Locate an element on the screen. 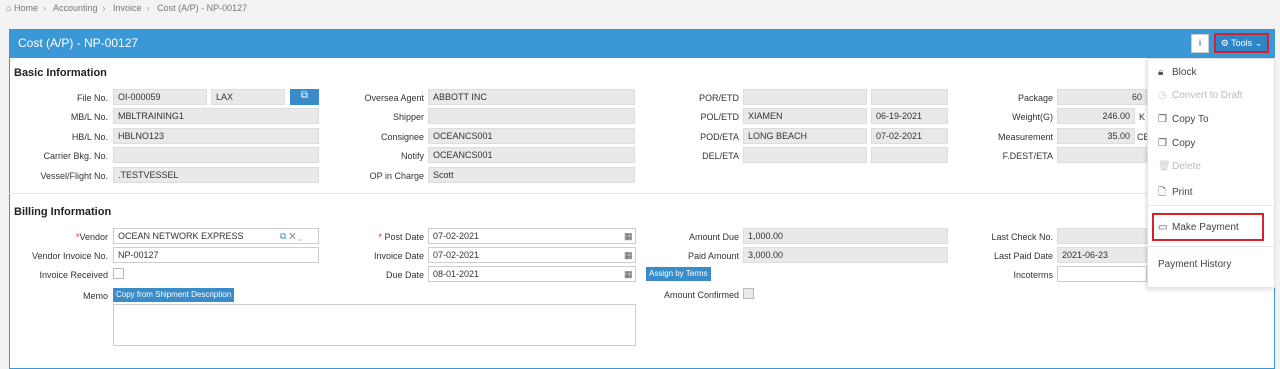  package-field: 60 is located at coordinates (1102, 97).